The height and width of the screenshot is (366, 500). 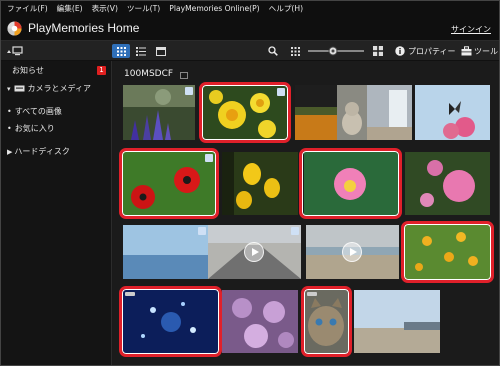 I want to click on coastal-sky-image, so click(x=397, y=321).